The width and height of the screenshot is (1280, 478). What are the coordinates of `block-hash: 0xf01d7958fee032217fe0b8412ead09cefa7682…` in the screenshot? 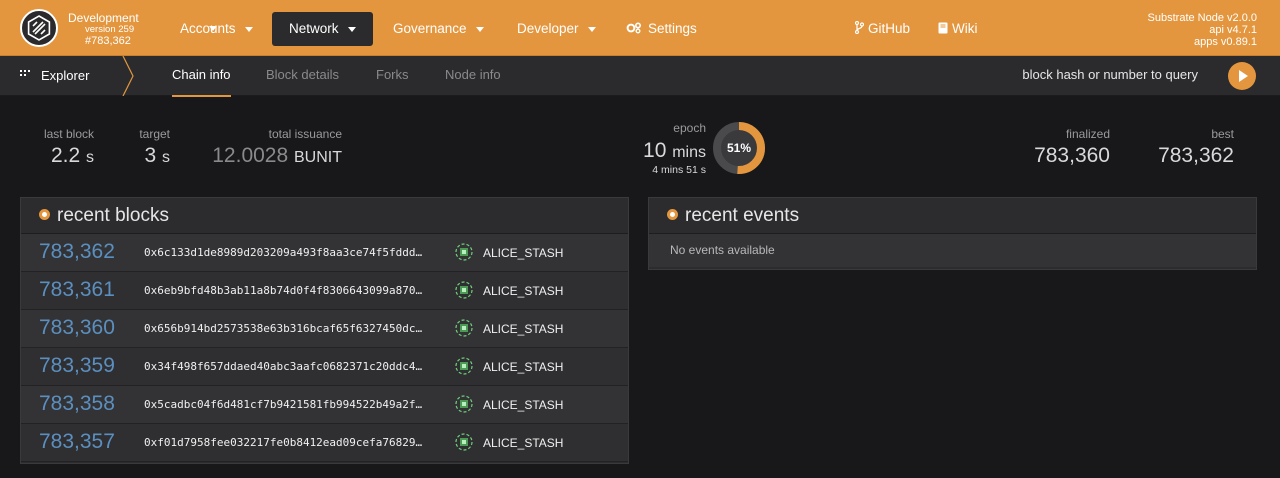 It's located at (283, 442).